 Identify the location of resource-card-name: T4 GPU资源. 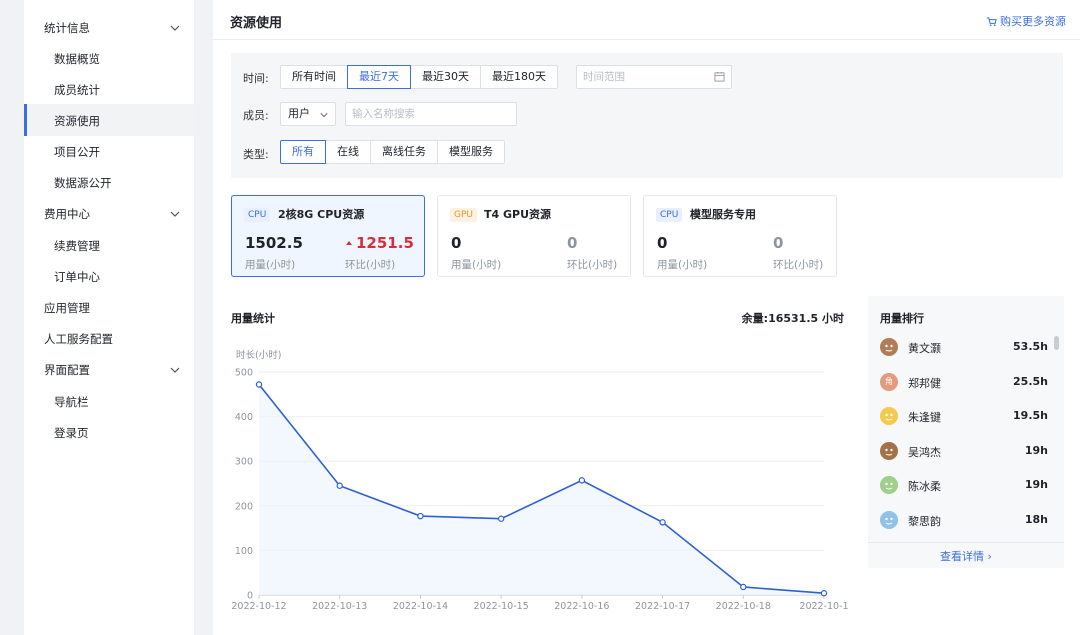
(518, 214).